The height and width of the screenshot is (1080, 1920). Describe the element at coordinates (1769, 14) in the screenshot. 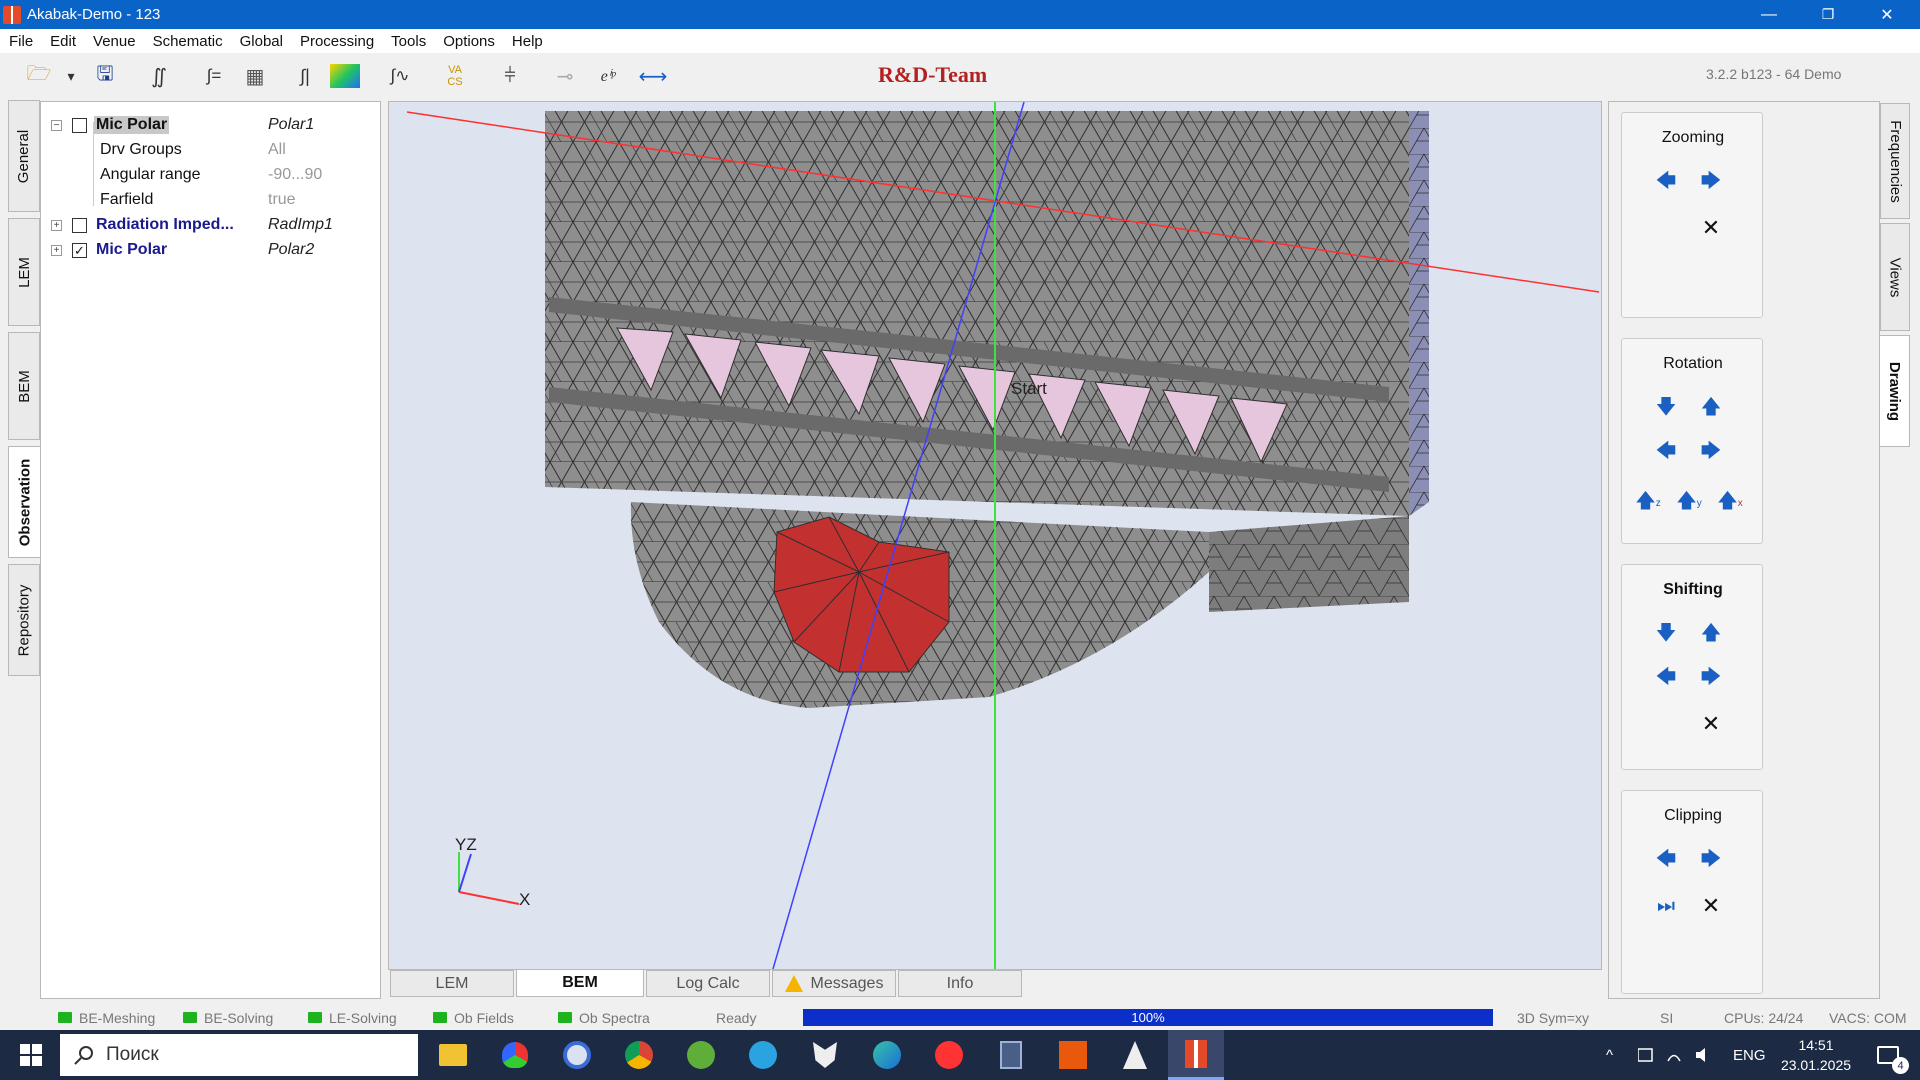

I see `minimize-button: —` at that location.